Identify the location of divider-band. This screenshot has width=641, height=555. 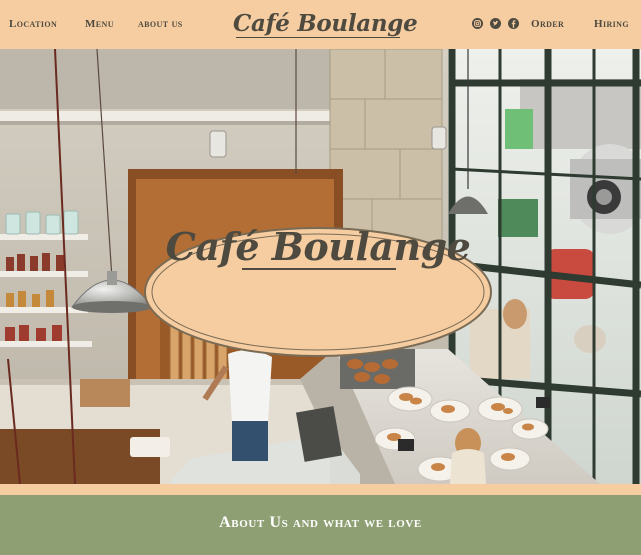
(320, 489).